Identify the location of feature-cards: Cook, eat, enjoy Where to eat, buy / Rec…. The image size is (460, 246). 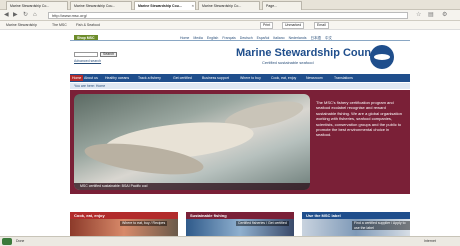
(240, 224).